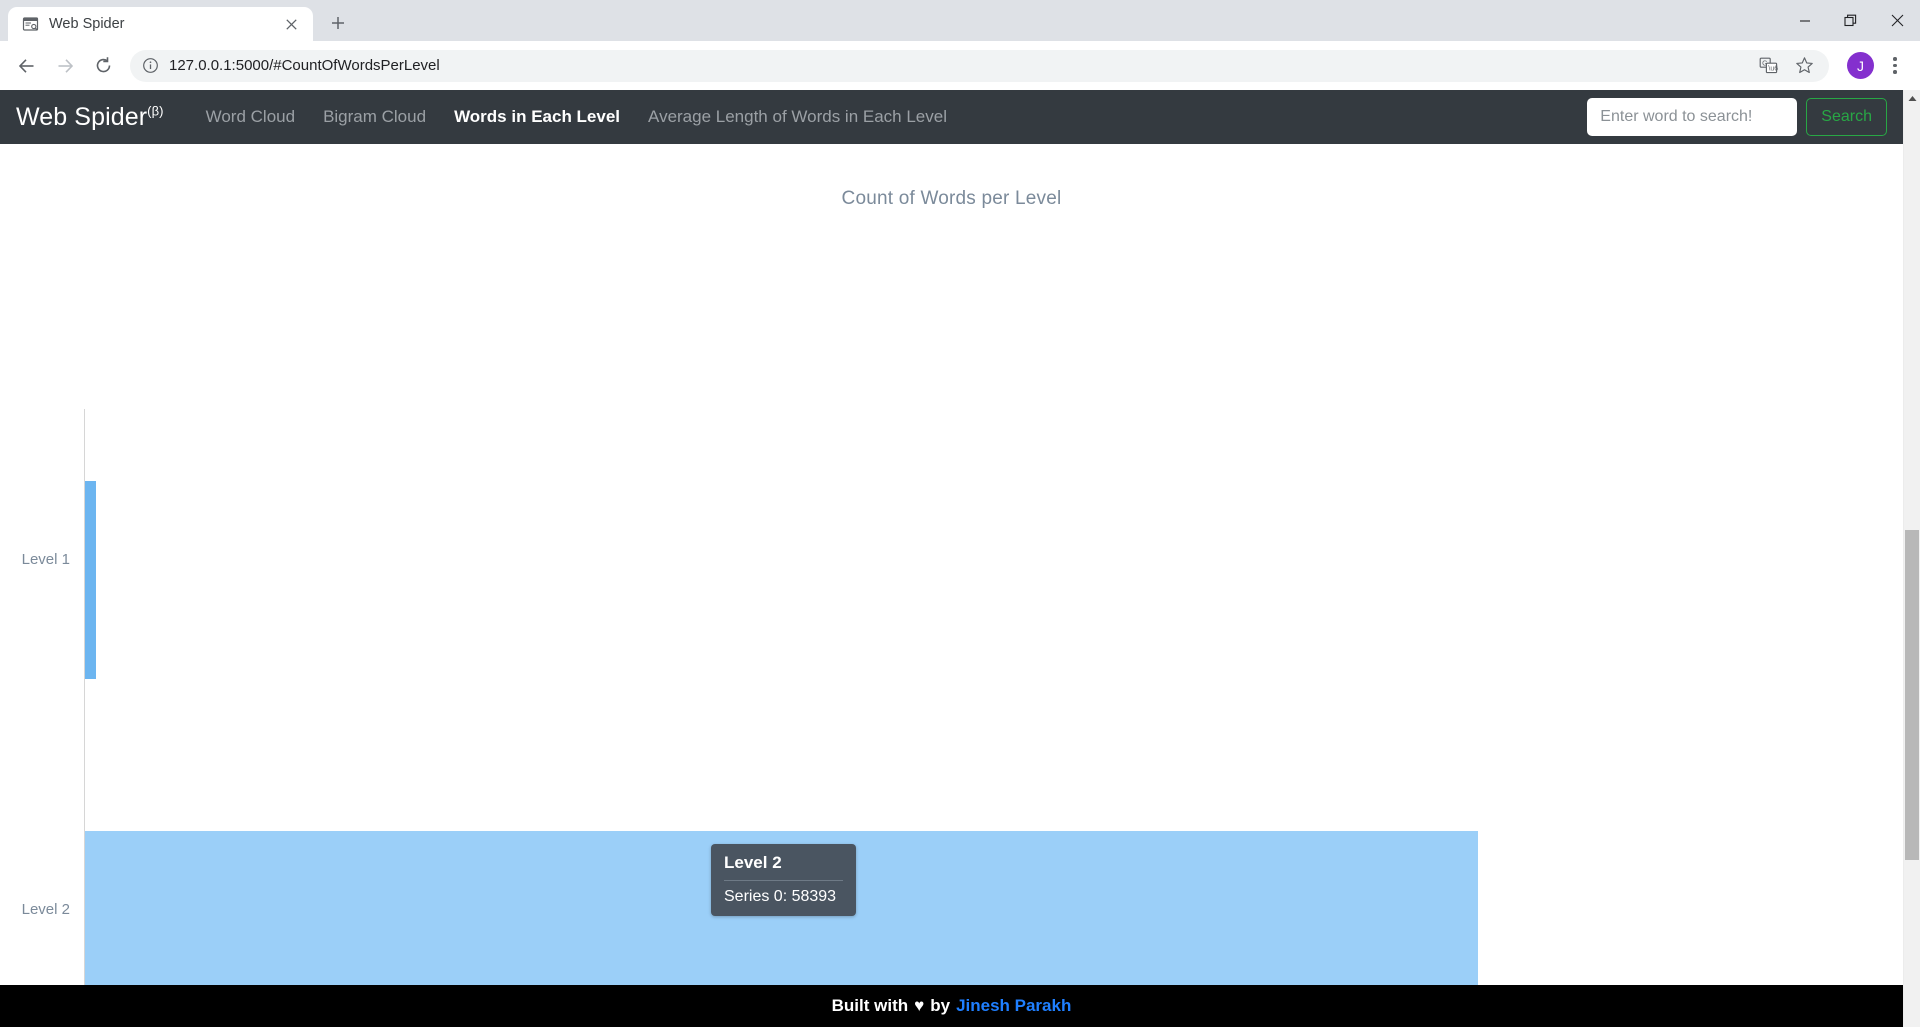 Image resolution: width=1920 pixels, height=1027 pixels. Describe the element at coordinates (1786, 66) in the screenshot. I see `omnibox-actions: G \u6587` at that location.